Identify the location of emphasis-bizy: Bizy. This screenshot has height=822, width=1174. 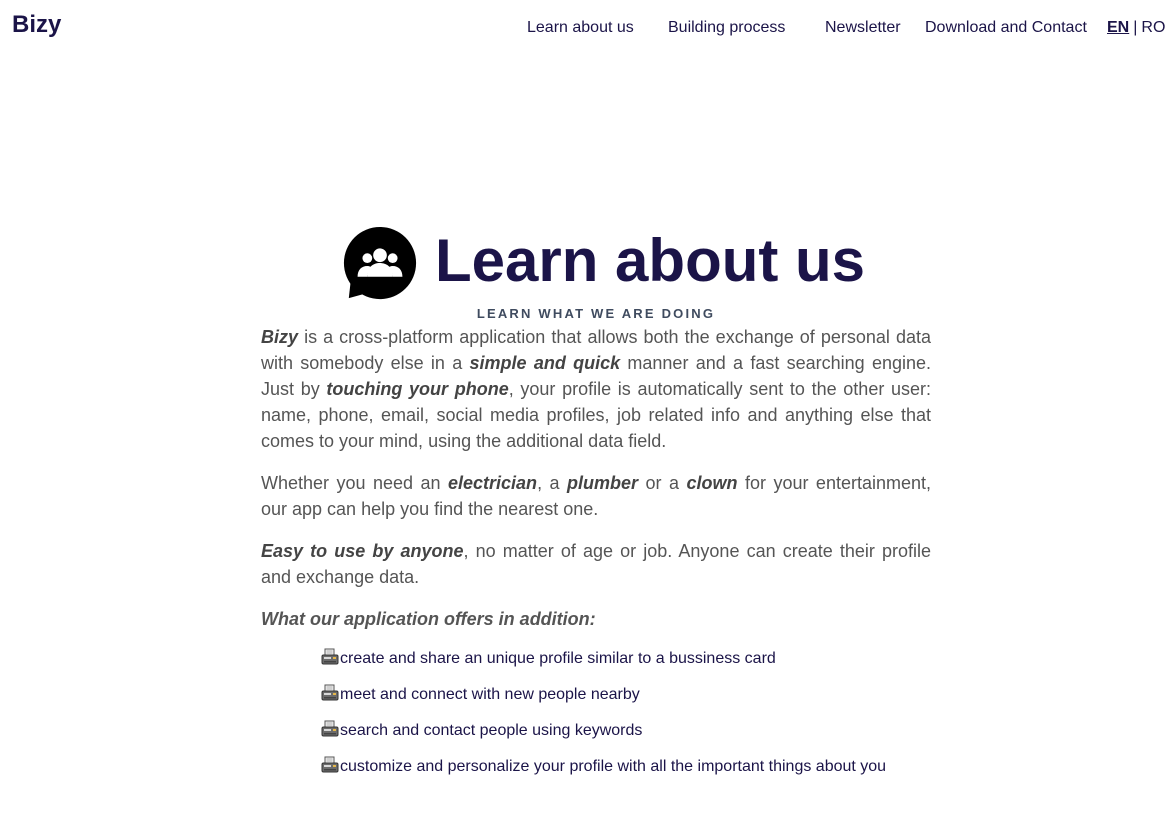
(280, 337).